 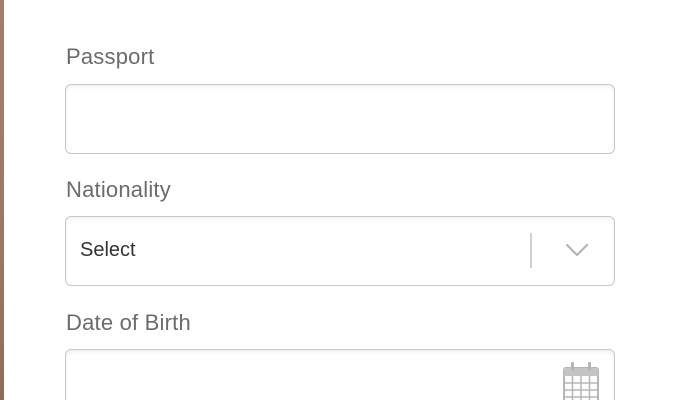 What do you see at coordinates (110, 56) in the screenshot?
I see `passport-label: Passport` at bounding box center [110, 56].